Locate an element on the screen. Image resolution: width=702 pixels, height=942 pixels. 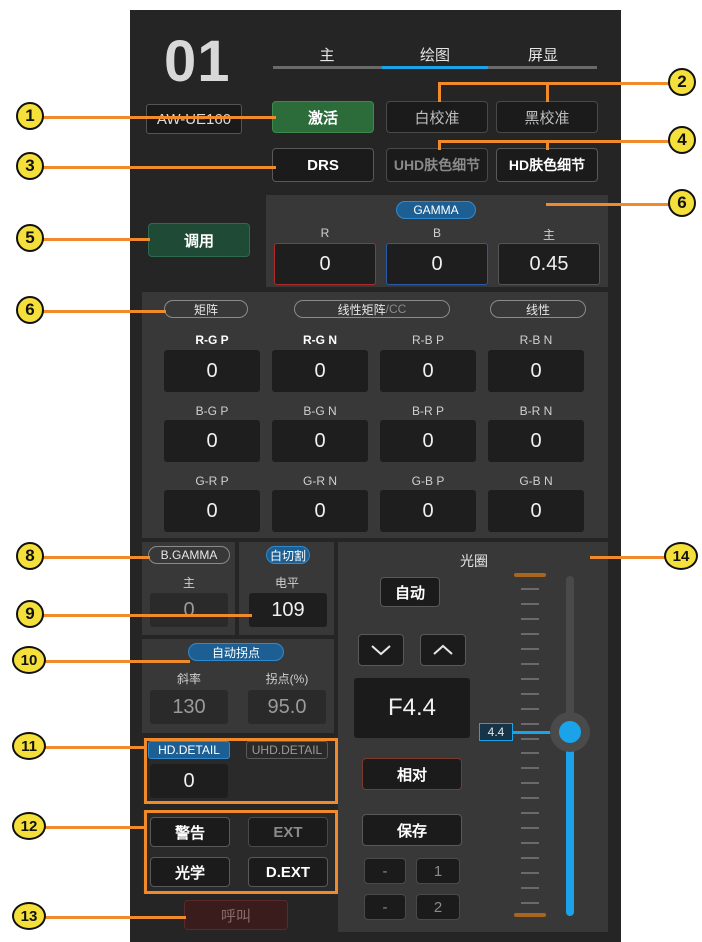
tab-linear: 线性 is located at coordinates (538, 309).